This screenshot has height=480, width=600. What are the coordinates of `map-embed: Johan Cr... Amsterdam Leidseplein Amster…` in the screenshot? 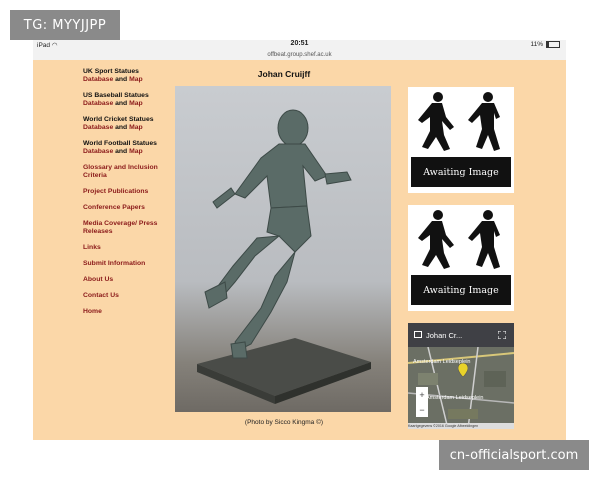 It's located at (461, 376).